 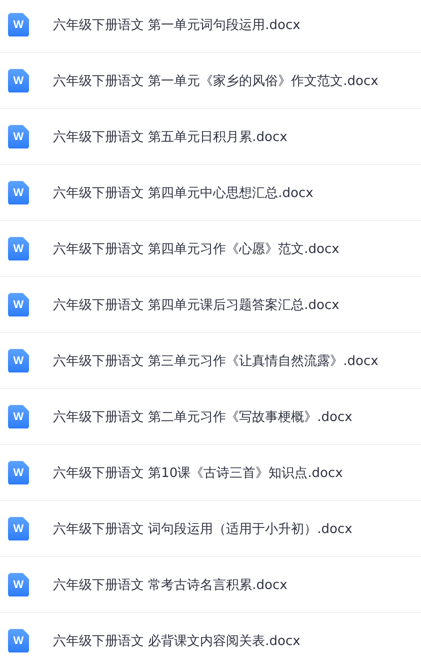 What do you see at coordinates (170, 137) in the screenshot?
I see `file-name: 六年级下册语文 第五单元日积月累.docx` at bounding box center [170, 137].